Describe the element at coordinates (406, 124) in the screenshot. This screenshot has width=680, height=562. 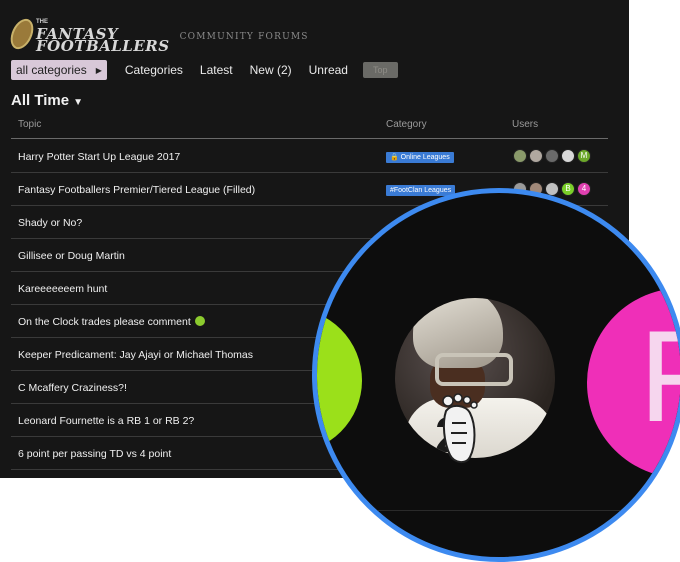
I see `column-category: Category` at that location.